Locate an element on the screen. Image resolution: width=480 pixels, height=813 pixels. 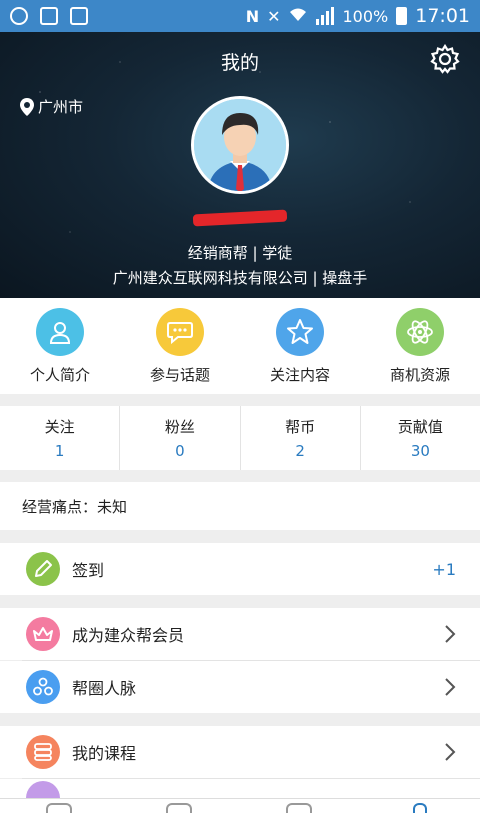
stat-label: 贡献值 is located at coordinates (420, 427).